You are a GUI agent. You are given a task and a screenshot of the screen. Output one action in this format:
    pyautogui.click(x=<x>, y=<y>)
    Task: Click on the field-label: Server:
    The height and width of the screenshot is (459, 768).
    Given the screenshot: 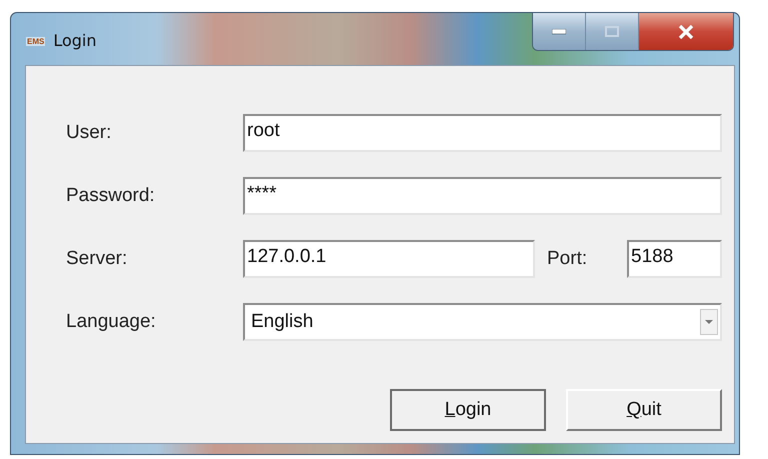 What is the action you would take?
    pyautogui.click(x=97, y=259)
    